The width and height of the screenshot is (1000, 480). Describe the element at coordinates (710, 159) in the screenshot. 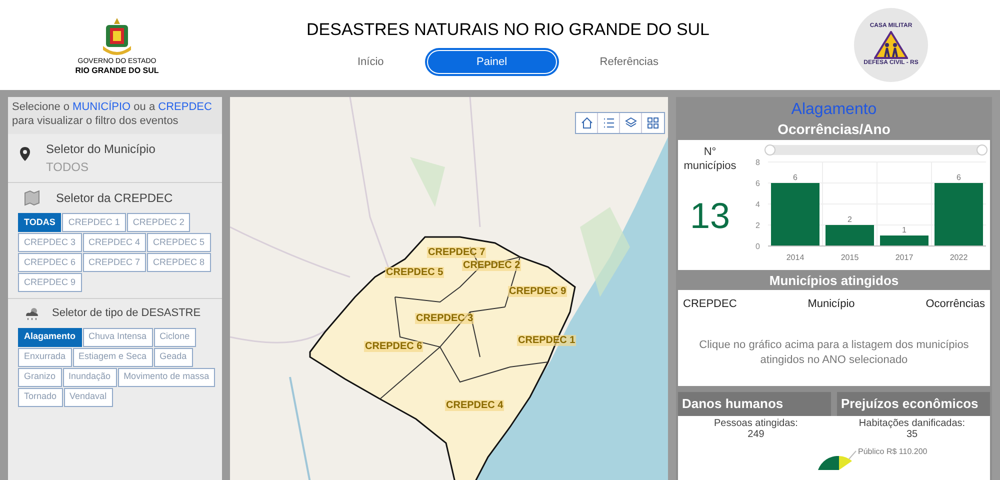

I see `count-label: N° municípios` at that location.